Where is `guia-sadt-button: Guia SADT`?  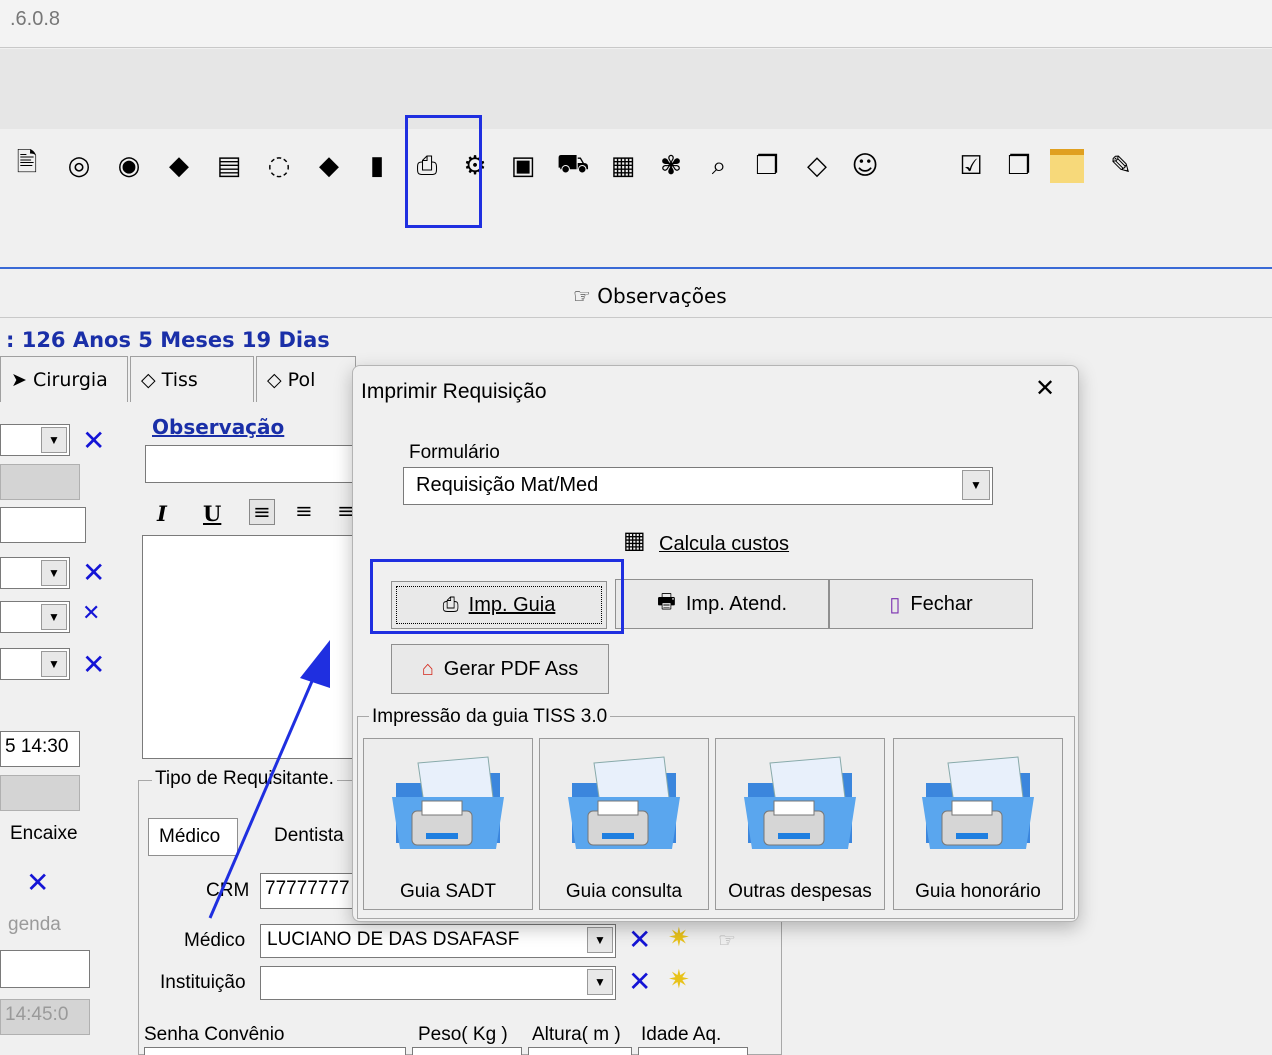
guia-sadt-button: Guia SADT is located at coordinates (448, 824).